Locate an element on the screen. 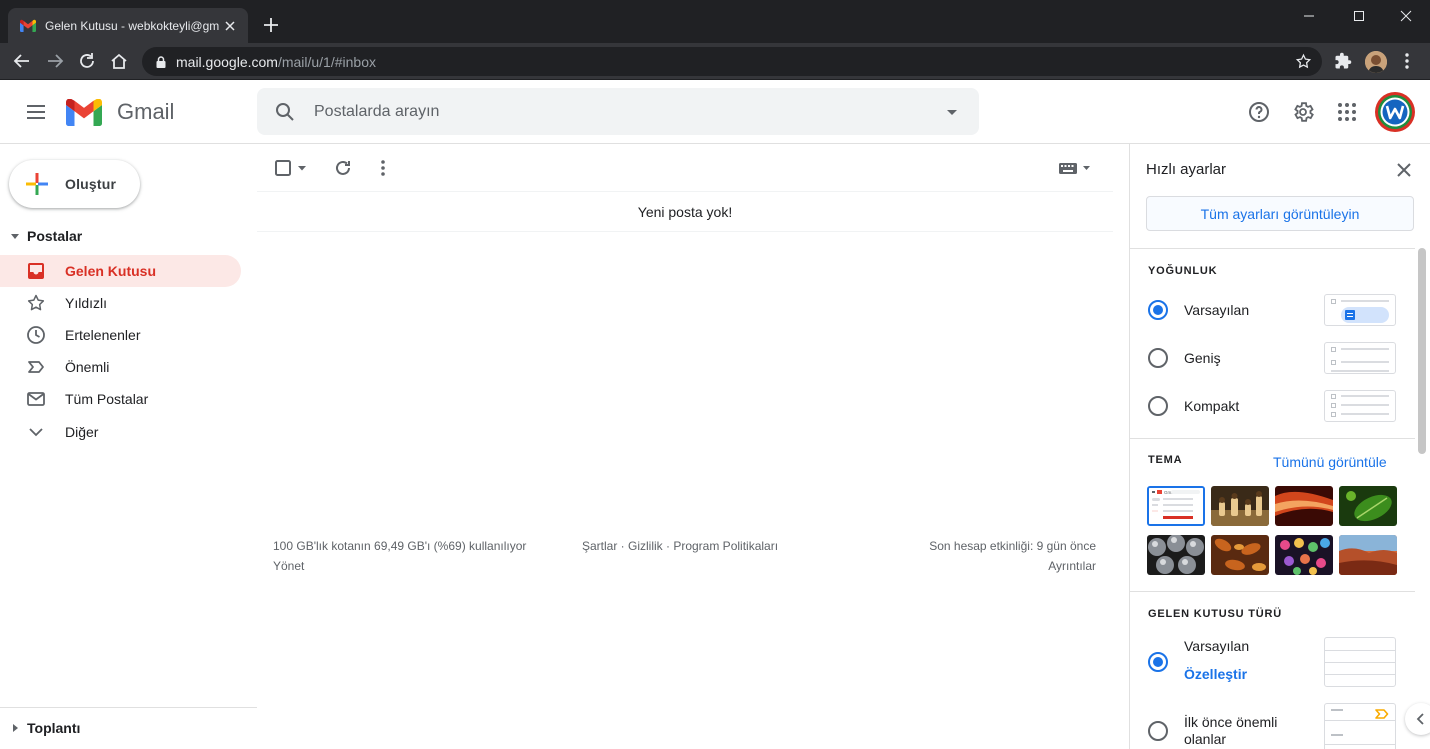  address-bar: mail.google.com/mail/u/1/#inbox is located at coordinates (732, 61).